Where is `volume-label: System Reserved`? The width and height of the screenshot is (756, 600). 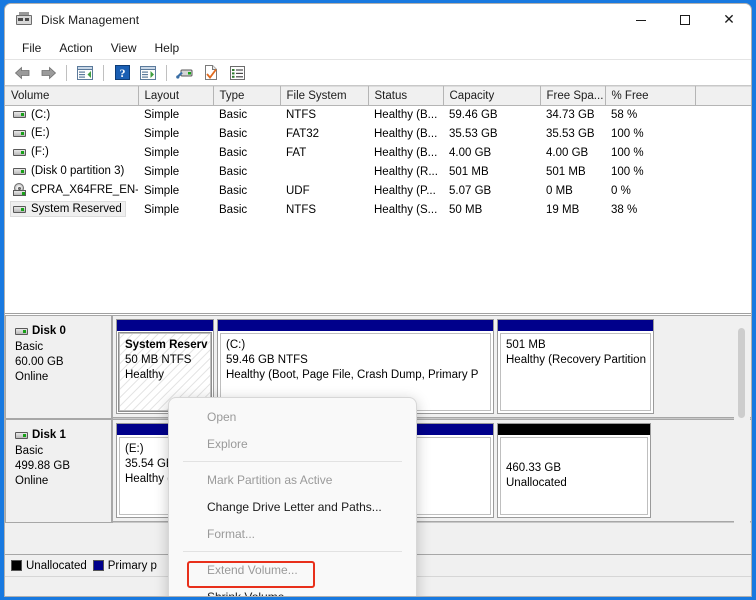
volume-label: System Reserved is located at coordinates (76, 209).